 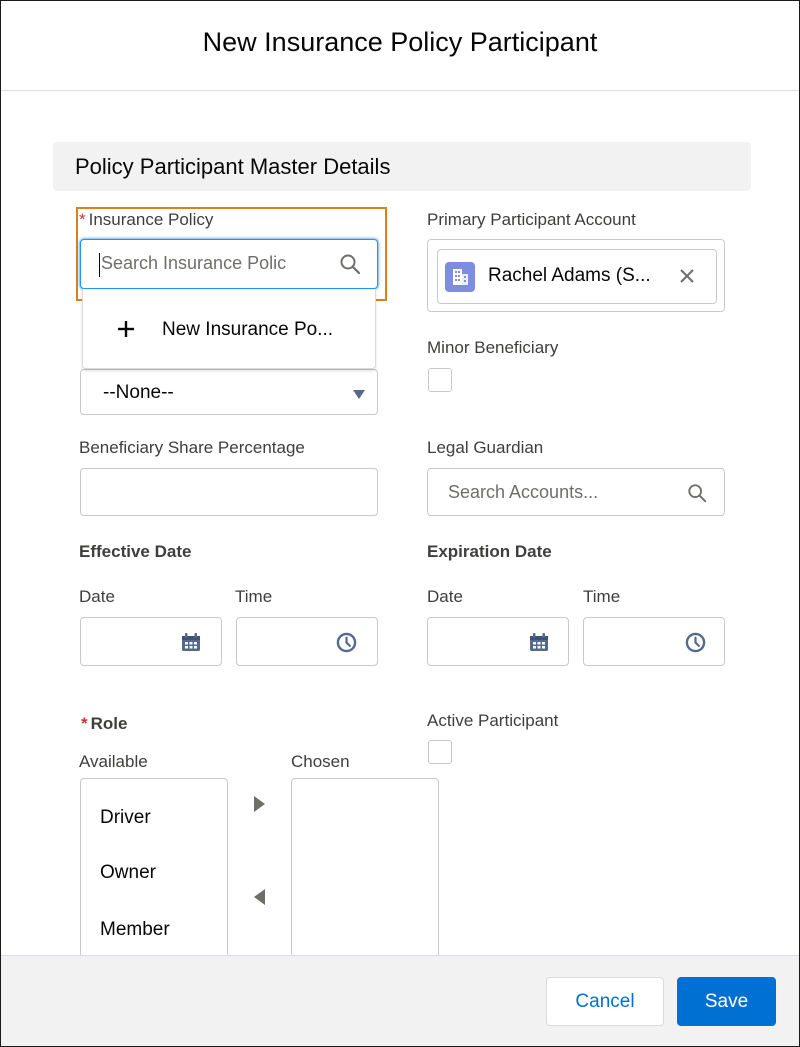 I want to click on active-participant-label: Active Participant, so click(x=493, y=720).